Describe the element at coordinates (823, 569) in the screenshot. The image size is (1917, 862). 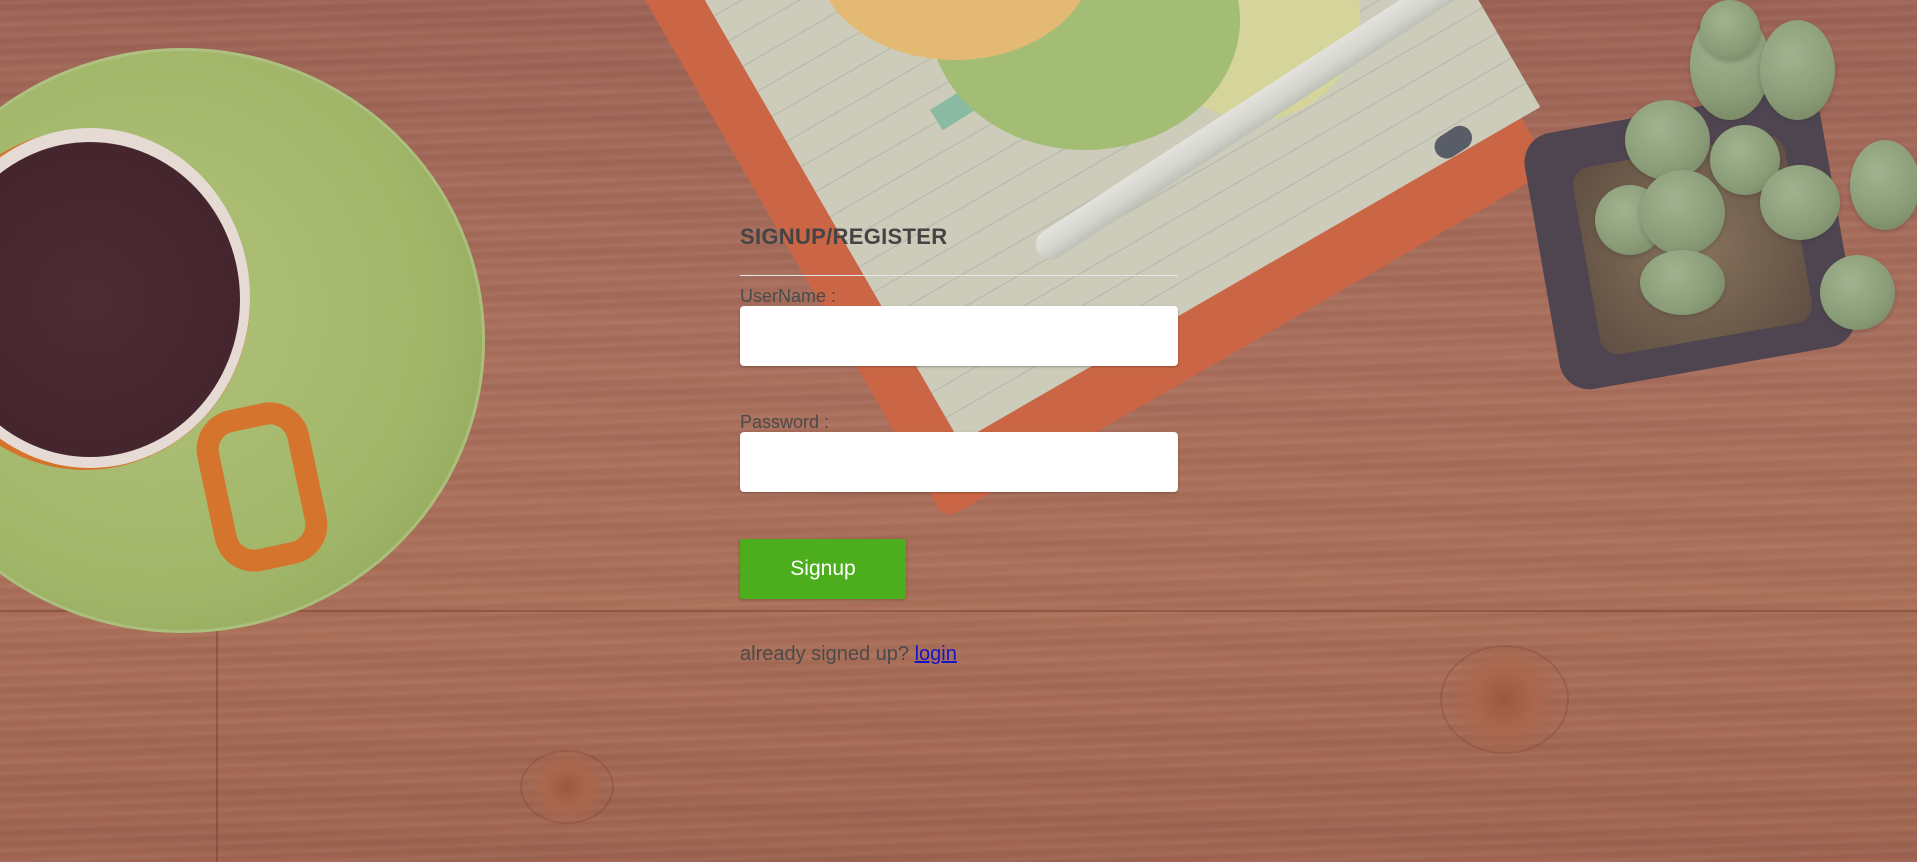
I see `signup-button: Signup` at that location.